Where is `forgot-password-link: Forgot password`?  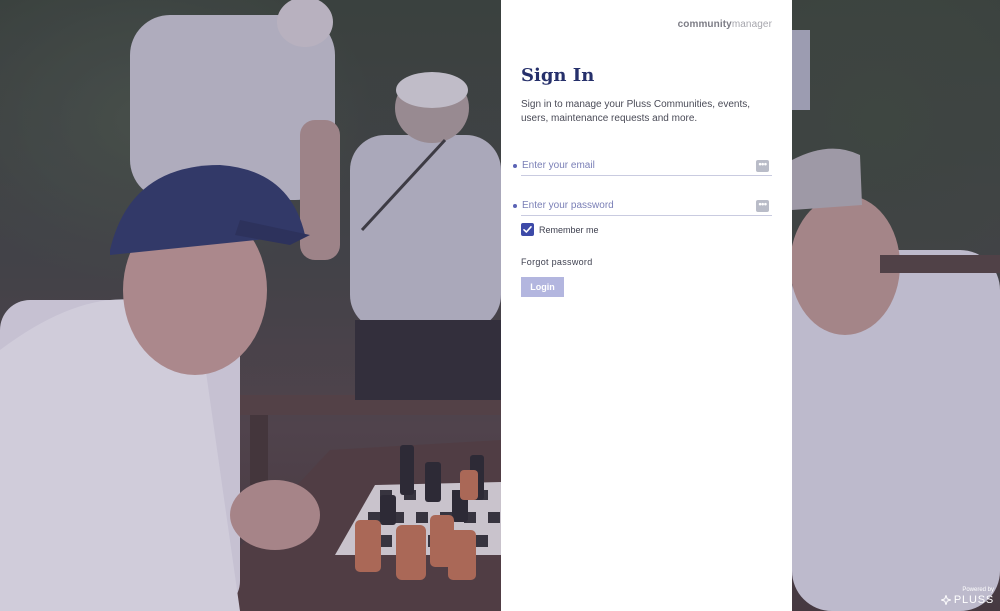 forgot-password-link: Forgot password is located at coordinates (557, 262).